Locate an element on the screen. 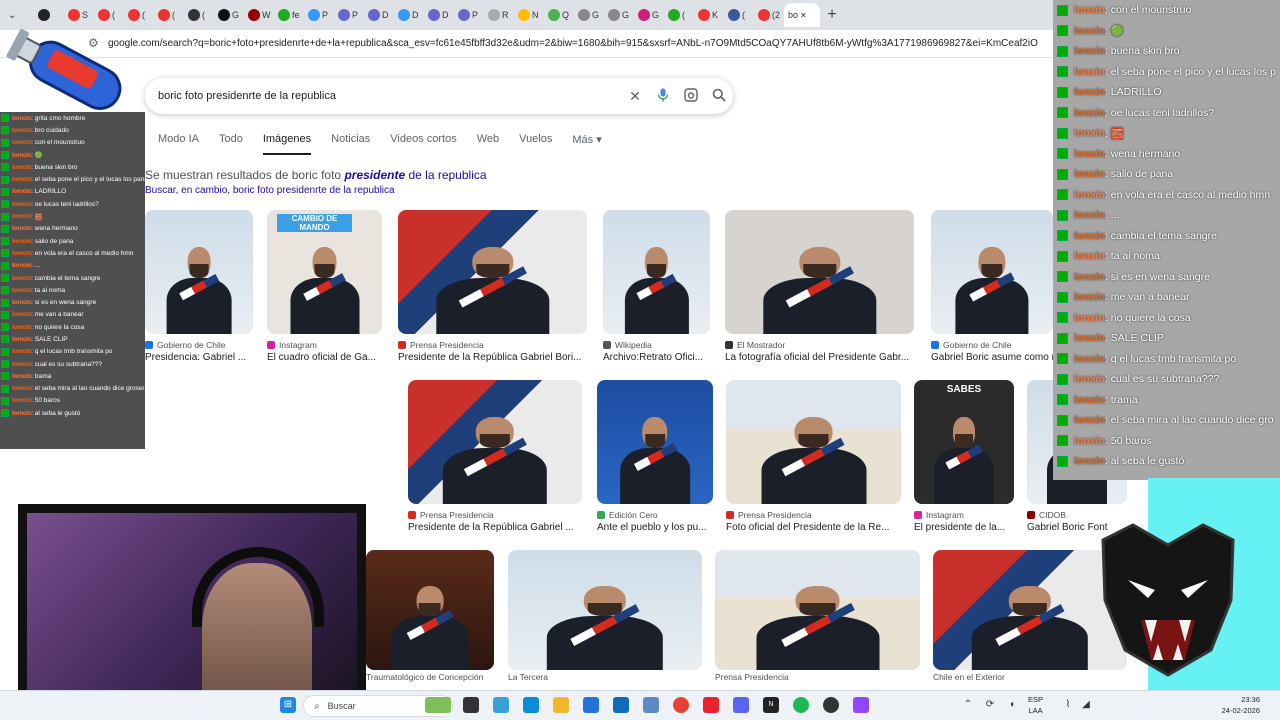 The height and width of the screenshot is (720, 1280). language-indicator: ESP LAA is located at coordinates (1035, 705).